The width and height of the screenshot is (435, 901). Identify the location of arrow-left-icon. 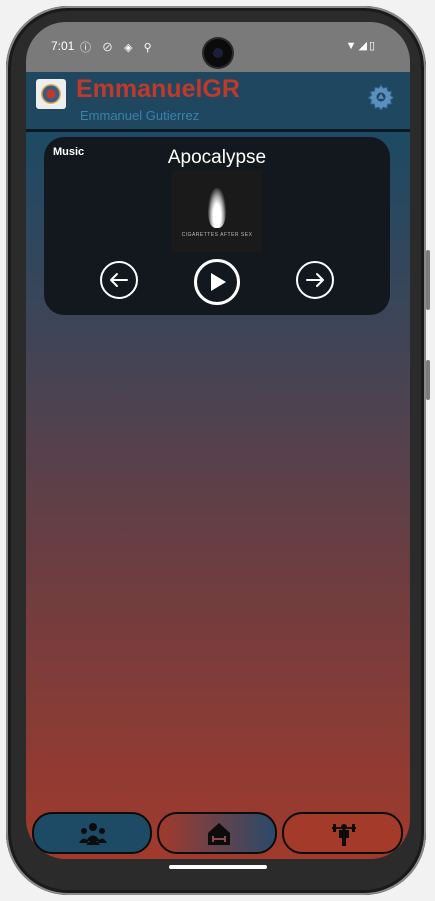
(119, 280).